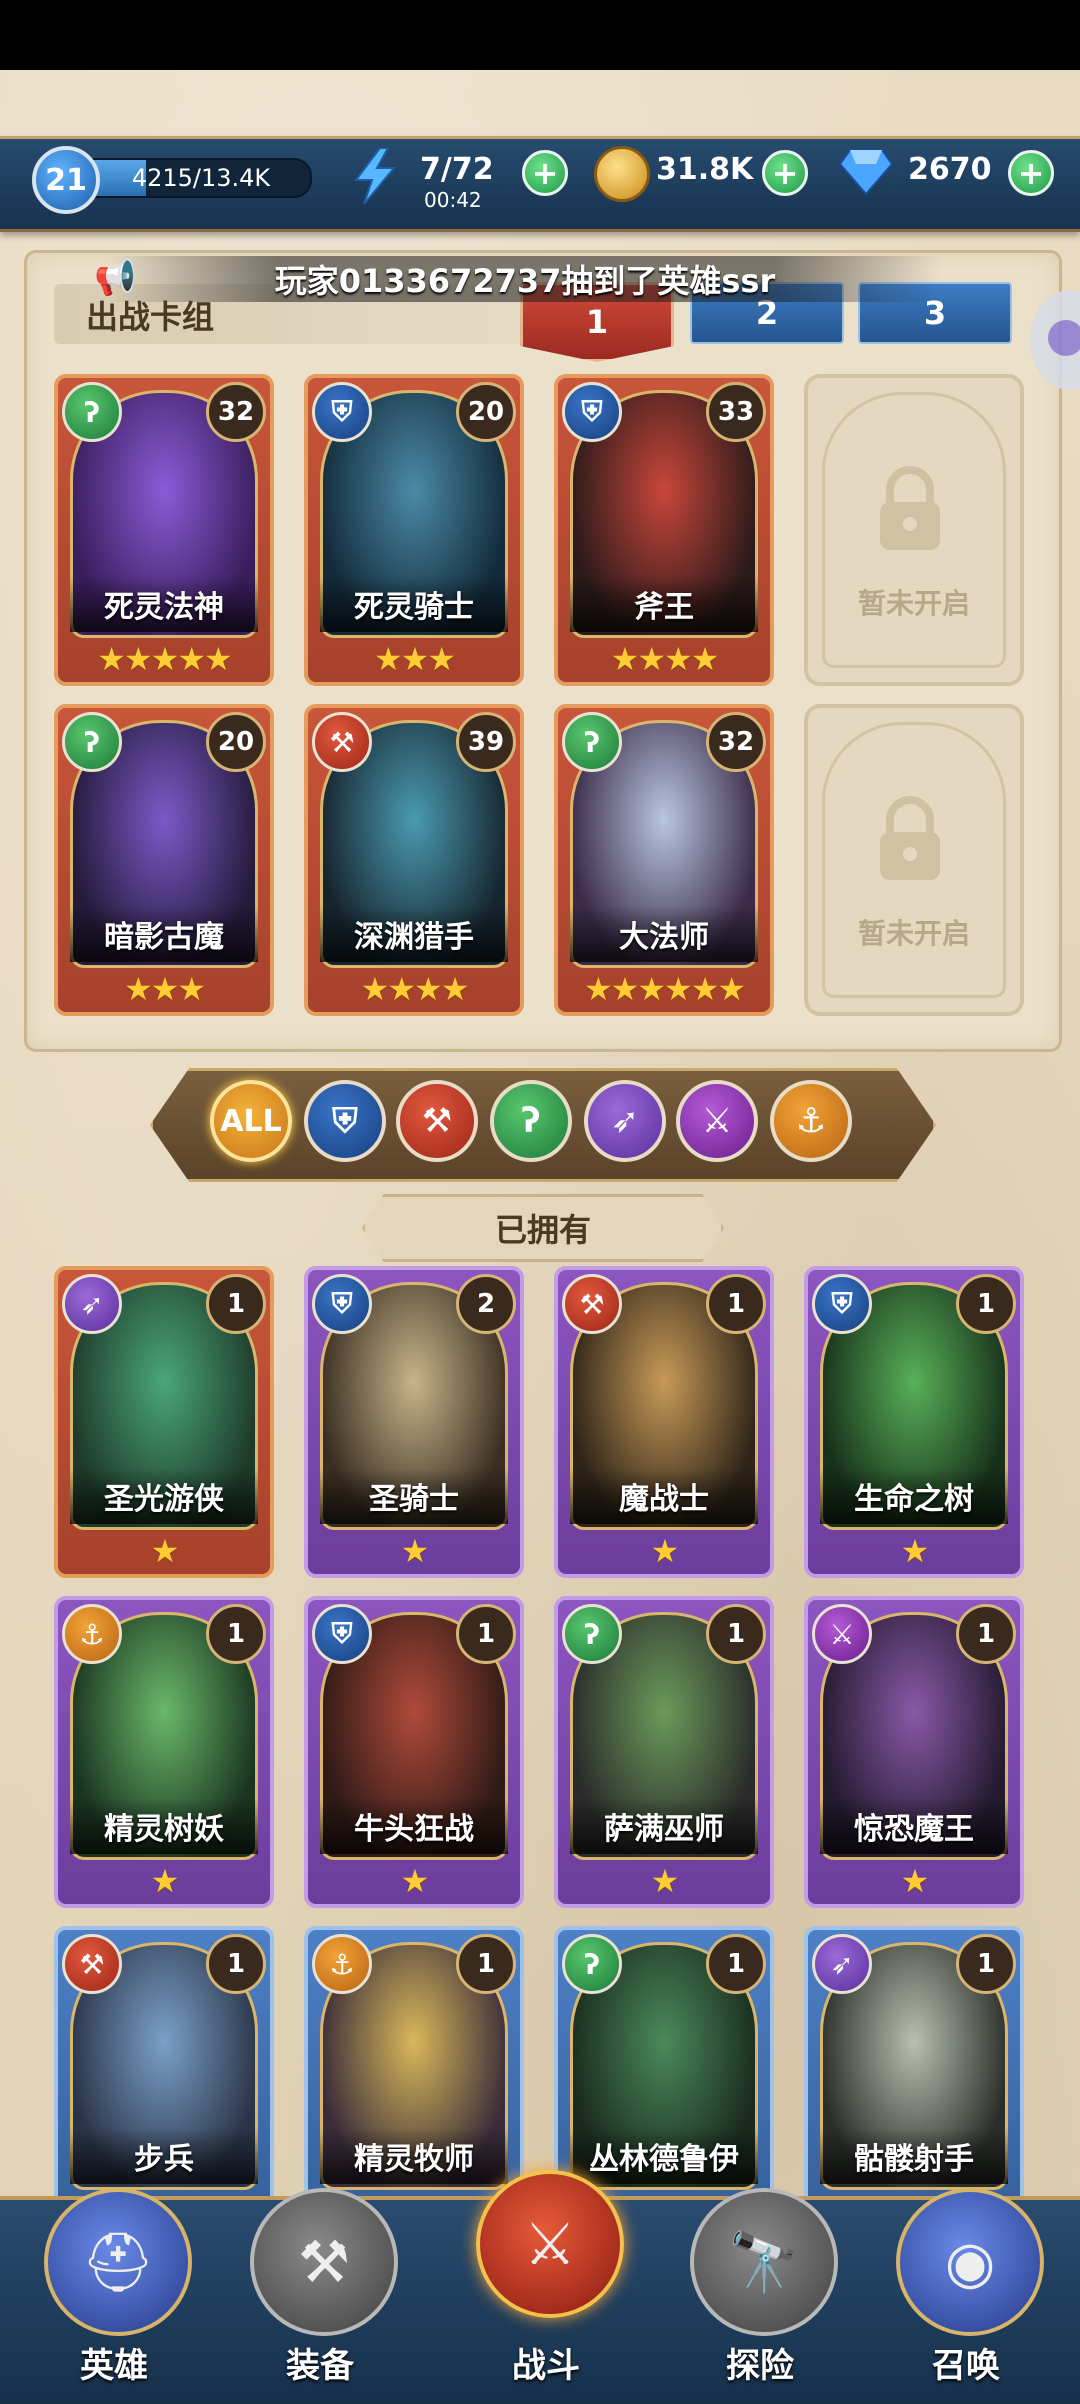 The image size is (1080, 2404). What do you see at coordinates (664, 530) in the screenshot?
I see `hero-card: 斧王 ⛨ 33 ★★★★` at bounding box center [664, 530].